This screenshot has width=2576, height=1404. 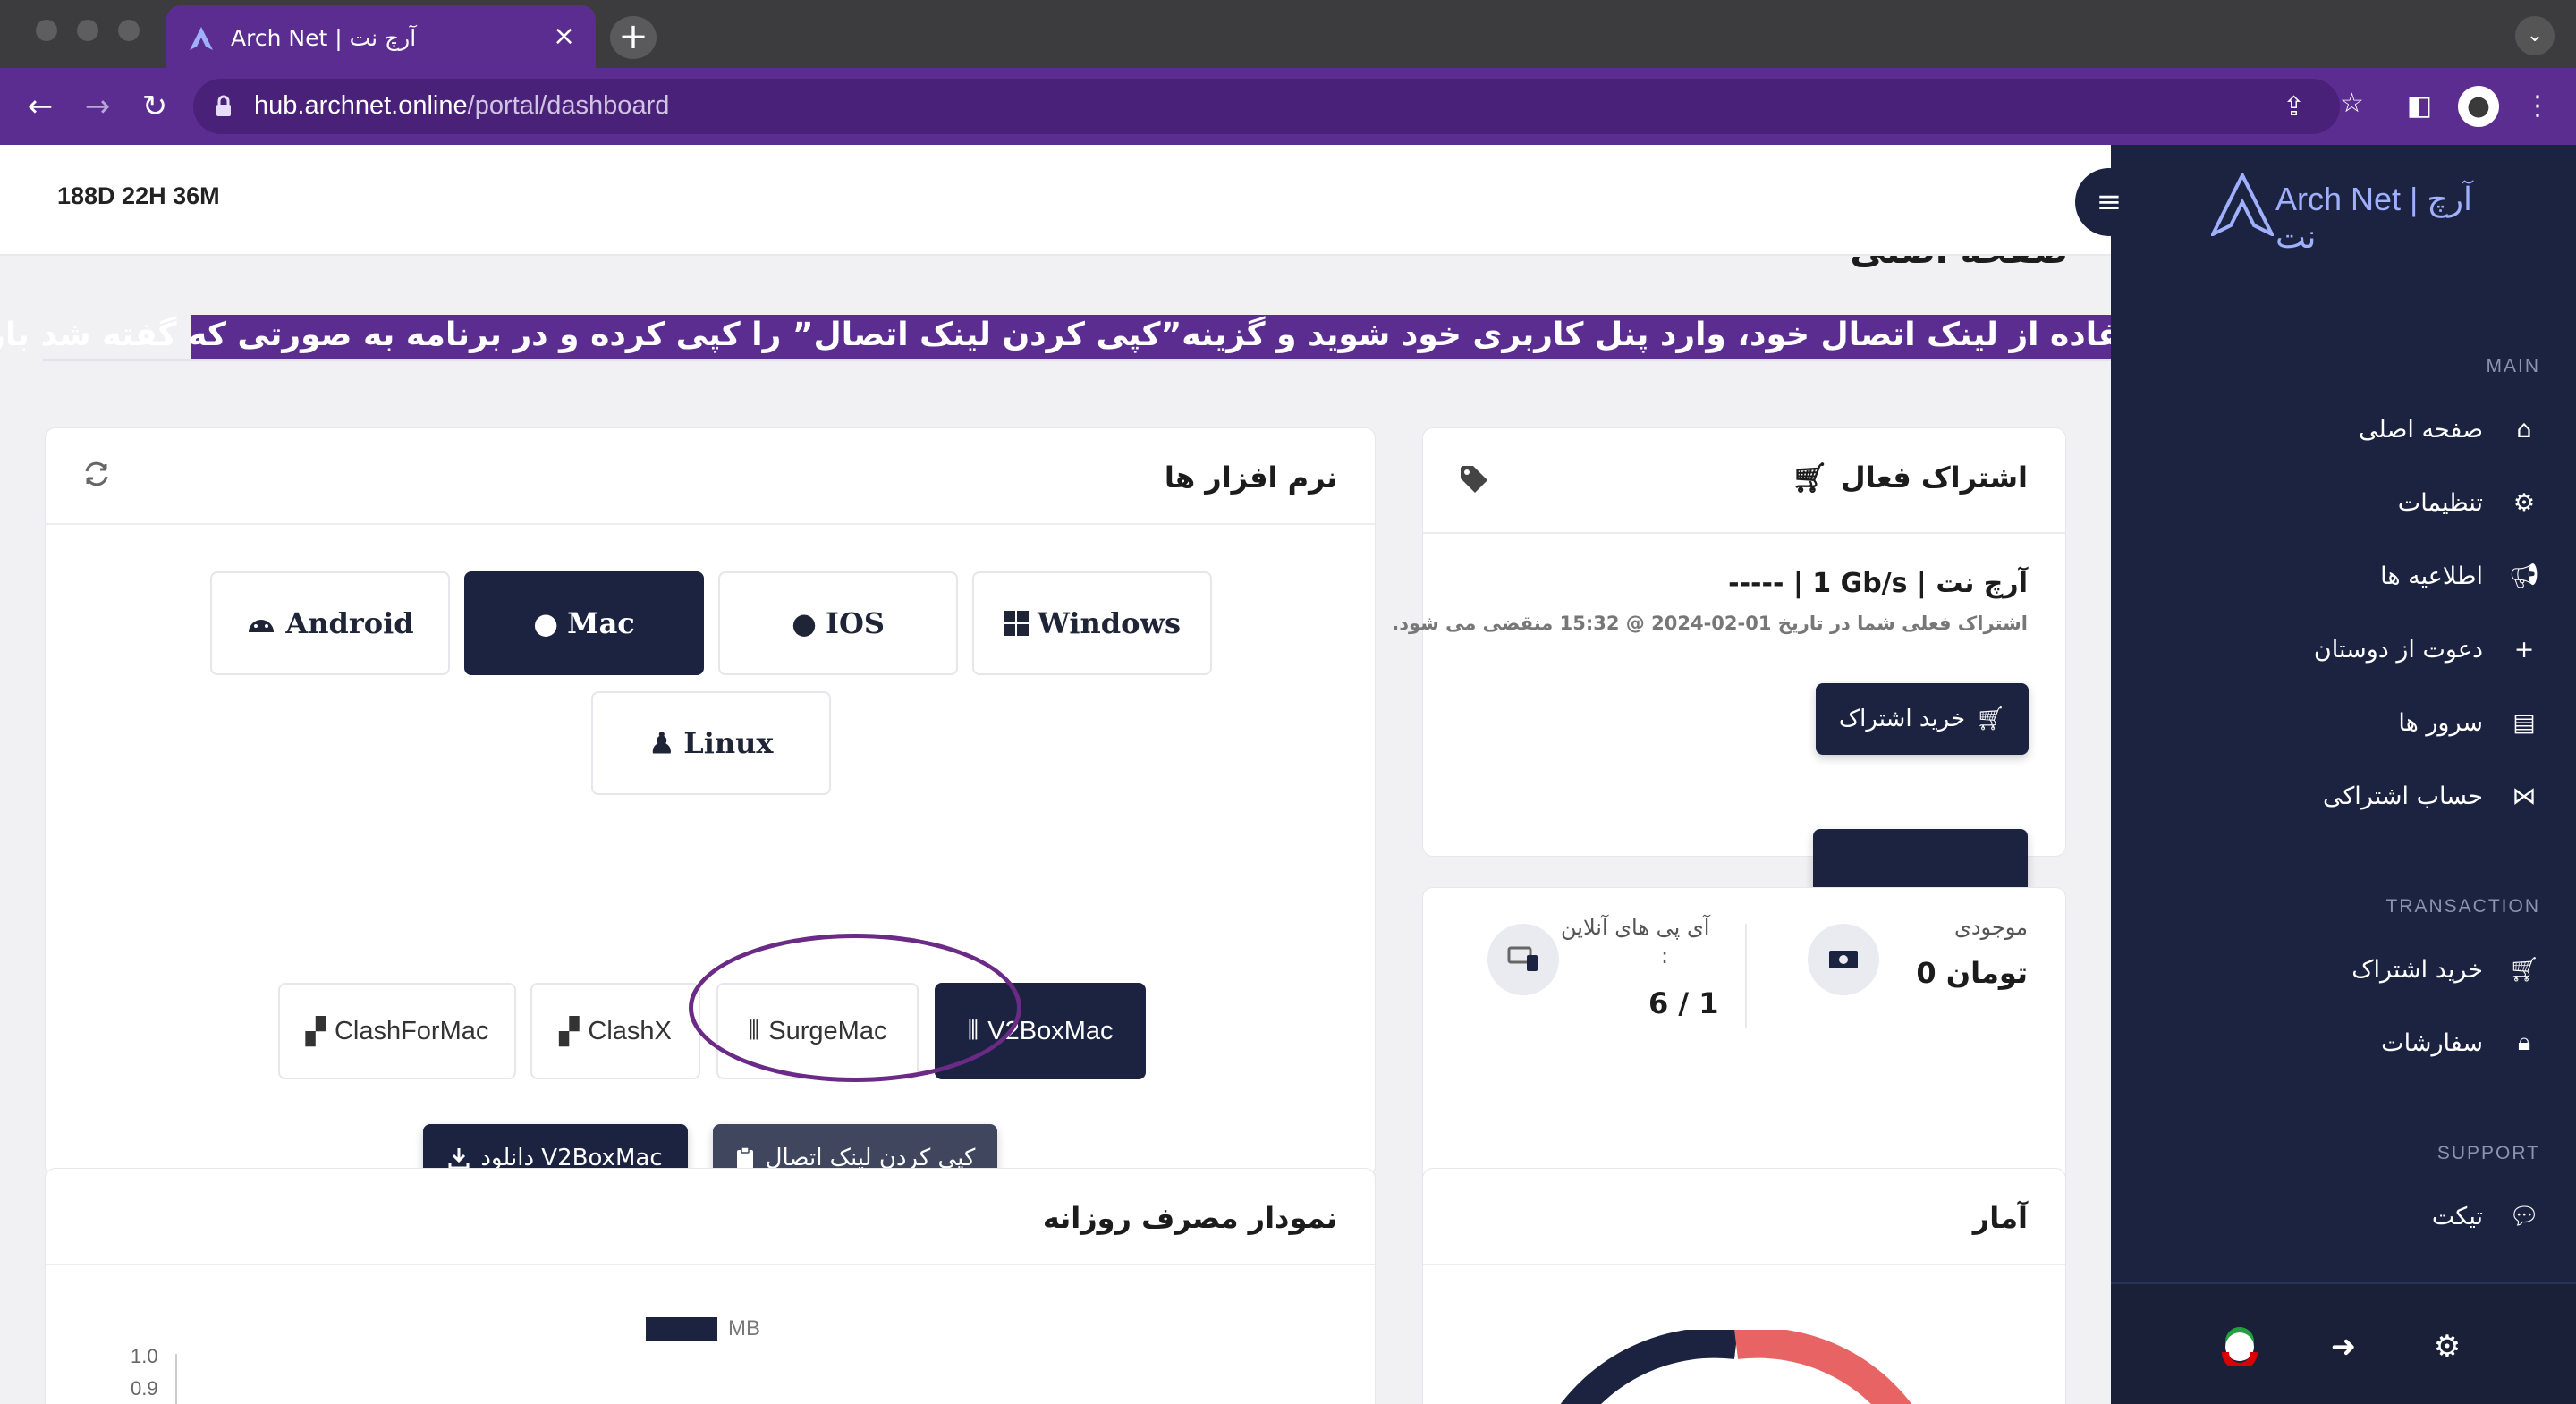 What do you see at coordinates (2524, 796) in the screenshot?
I see `share-icon: ⋈` at bounding box center [2524, 796].